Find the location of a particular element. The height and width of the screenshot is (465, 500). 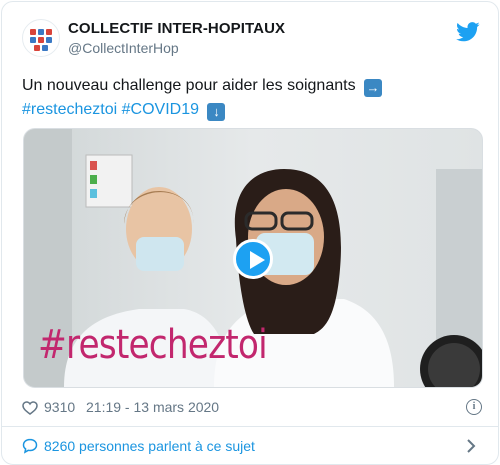

video-overlay-hashtag: #restecheztoi is located at coordinates (153, 345).